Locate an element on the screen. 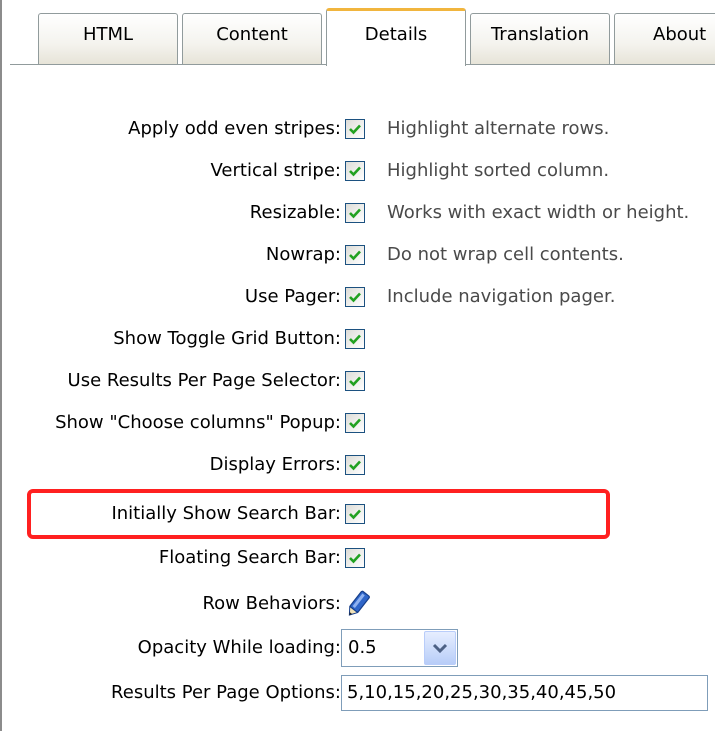  option-label: Apply odd even stripes: is located at coordinates (234, 128).